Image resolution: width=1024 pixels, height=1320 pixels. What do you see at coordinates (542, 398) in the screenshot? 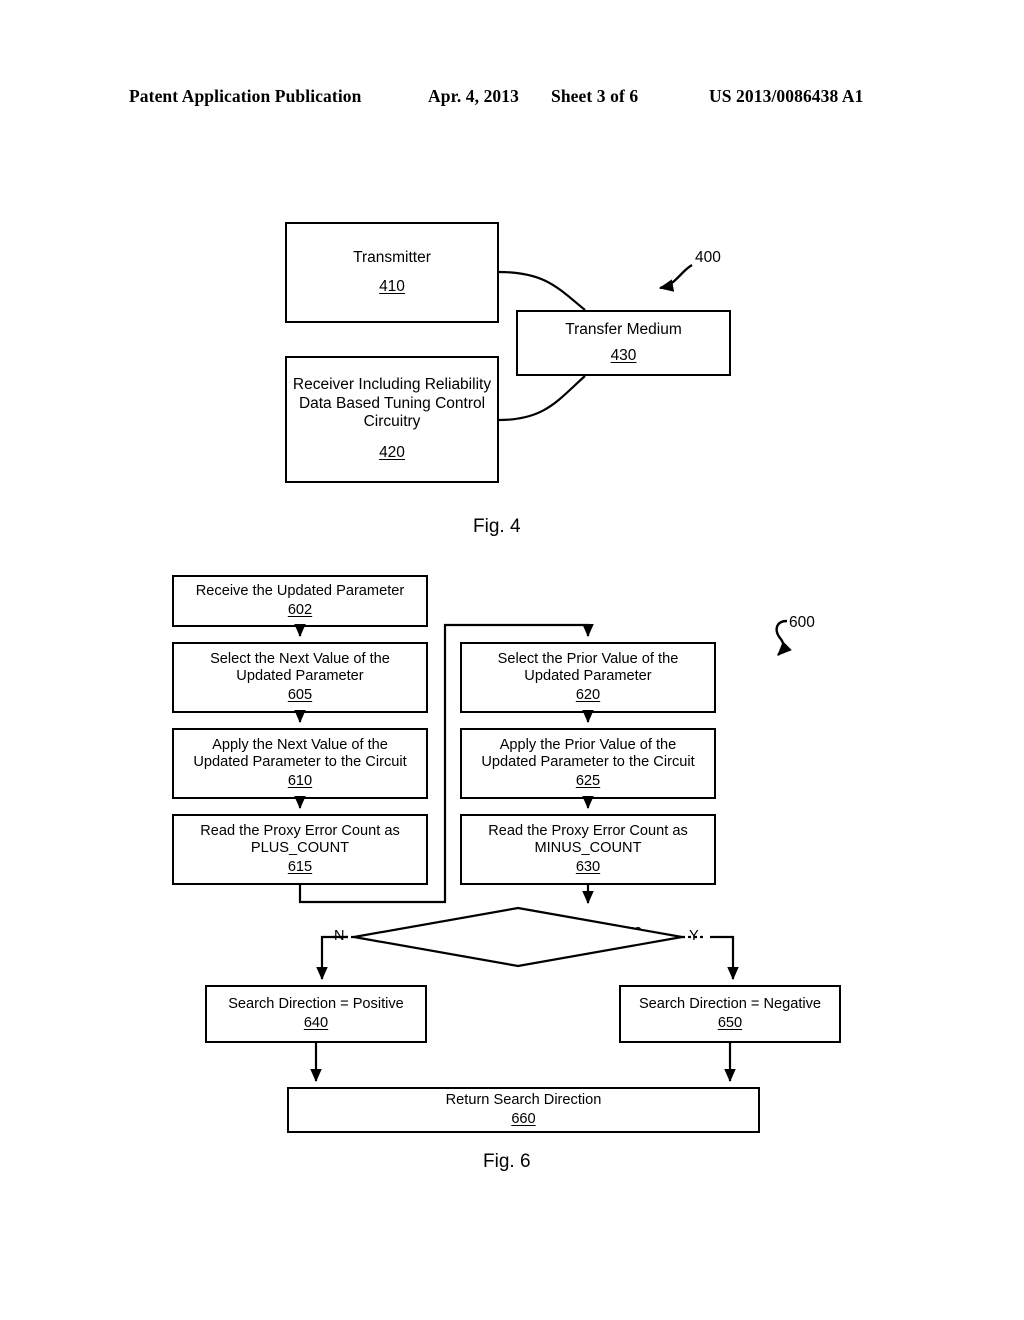
I see `figure4-link-medium-receiver` at bounding box center [542, 398].